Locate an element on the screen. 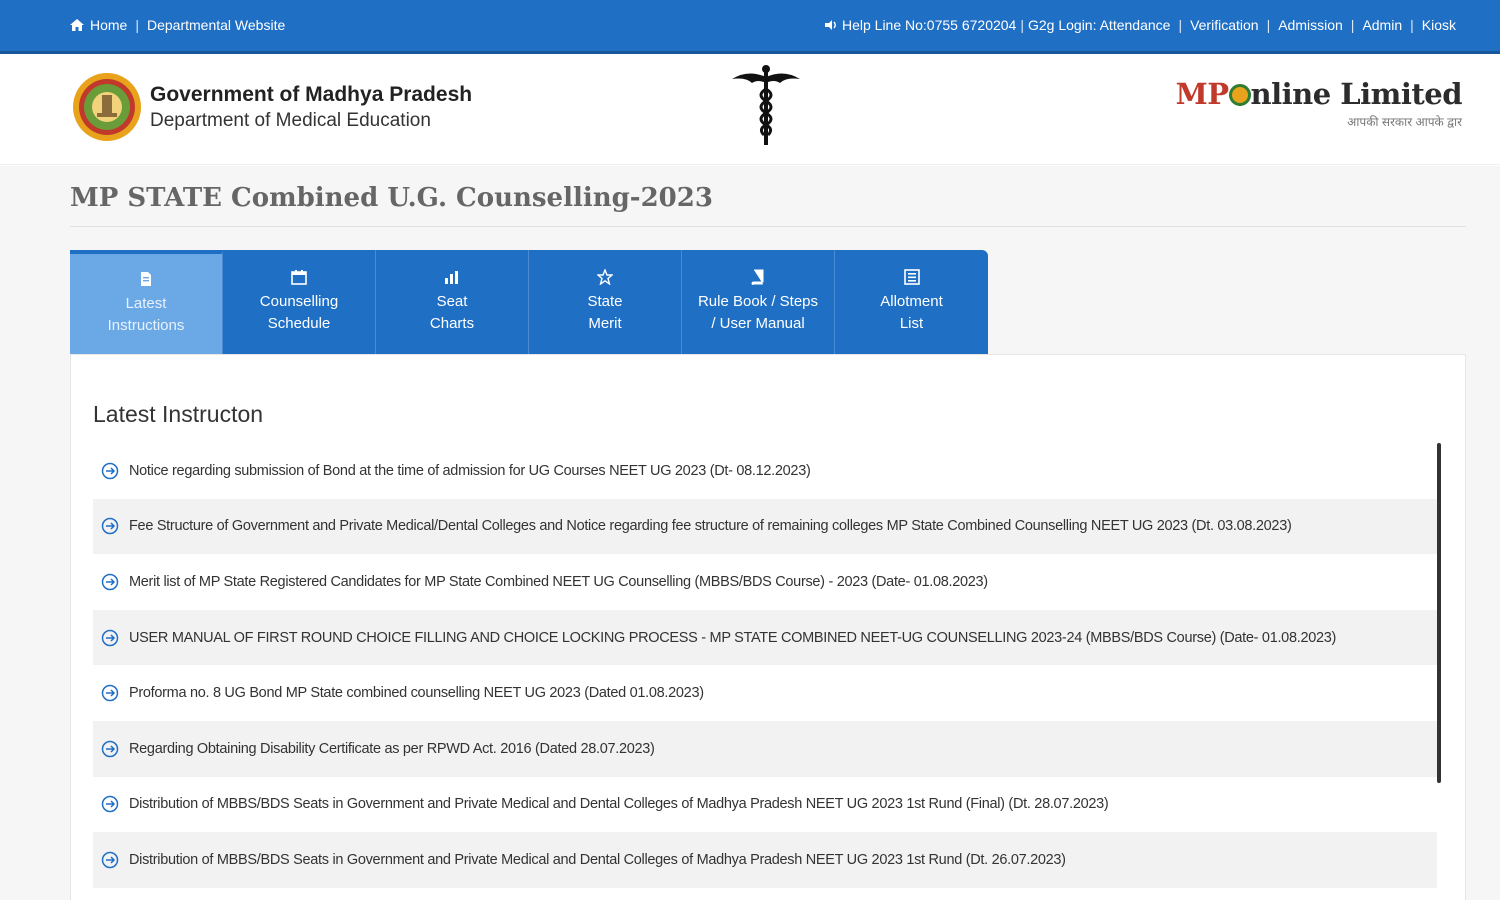 This screenshot has height=900, width=1500. tab-label-line1: Latest is located at coordinates (146, 303).